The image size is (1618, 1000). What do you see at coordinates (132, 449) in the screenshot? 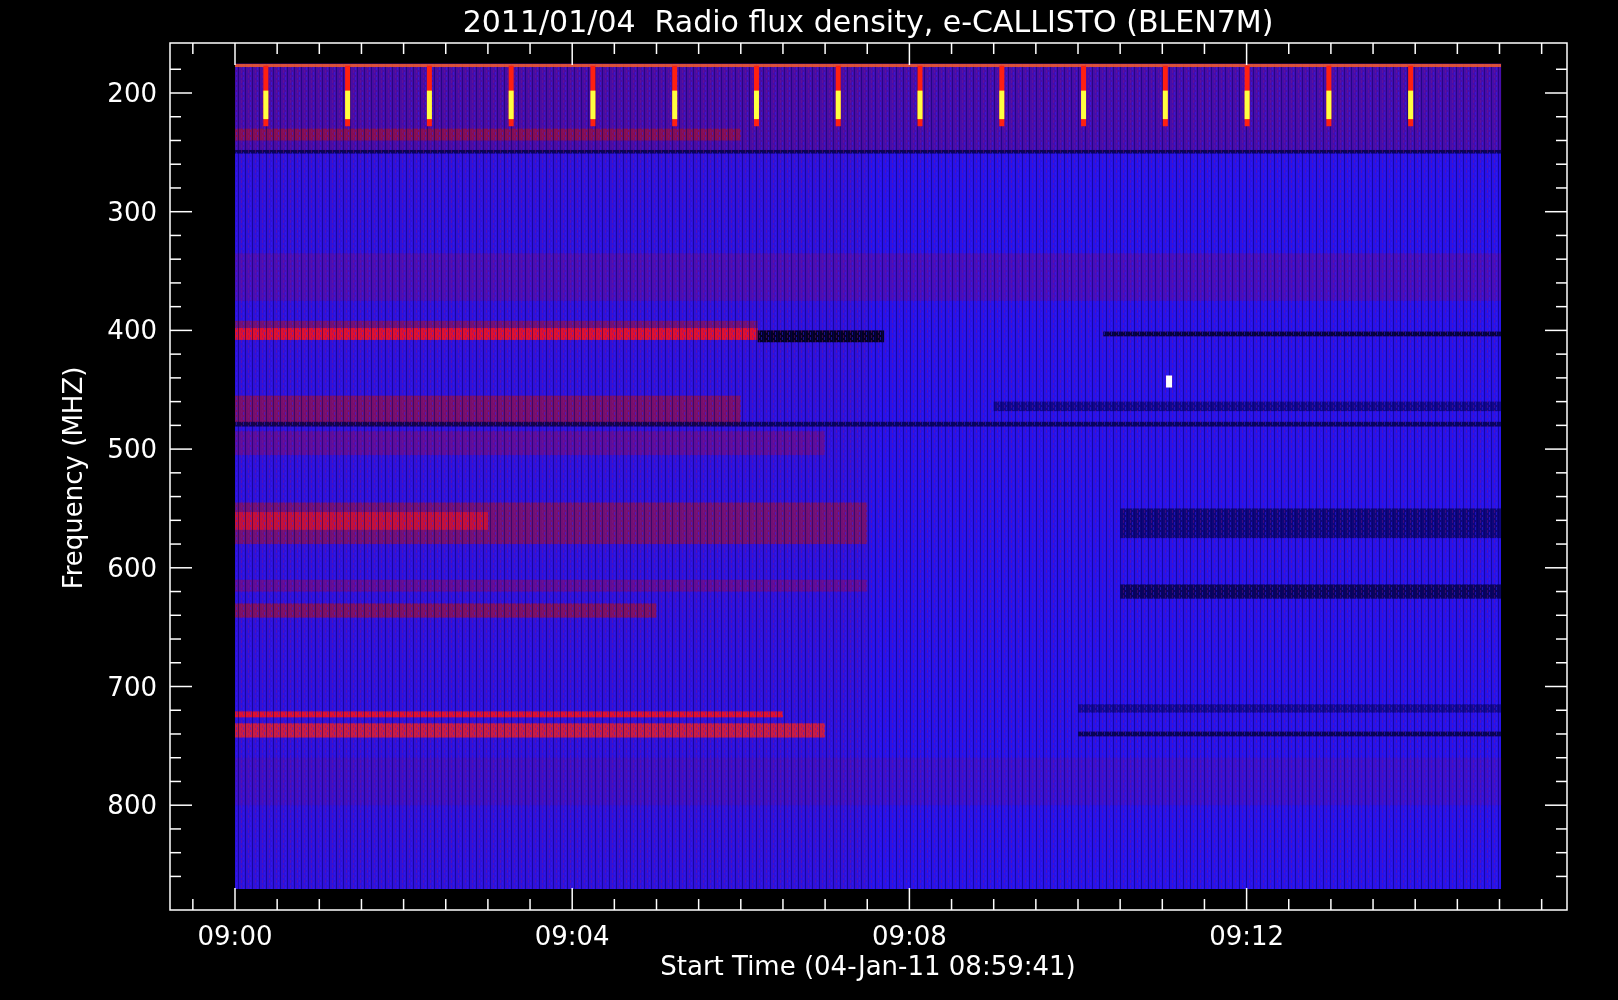
I see `tick-label: 500` at bounding box center [132, 449].